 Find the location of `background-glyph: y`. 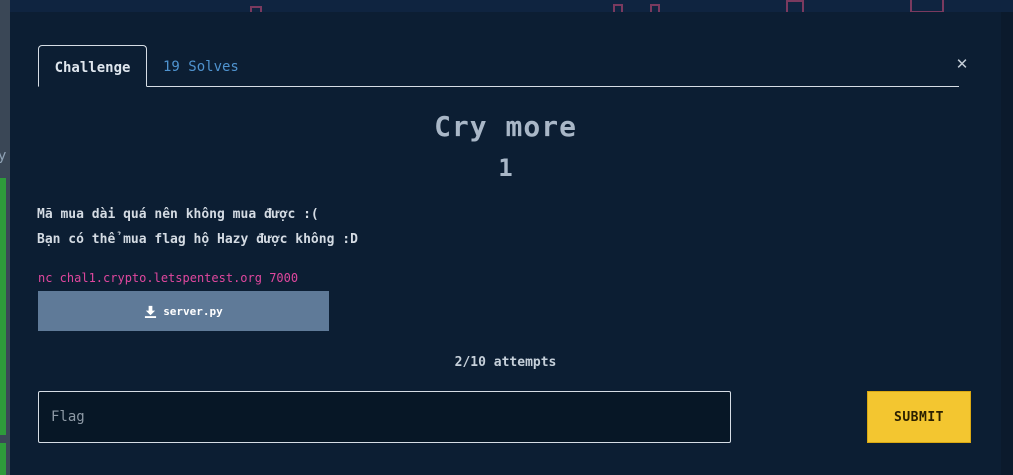

background-glyph: y is located at coordinates (3, 156).